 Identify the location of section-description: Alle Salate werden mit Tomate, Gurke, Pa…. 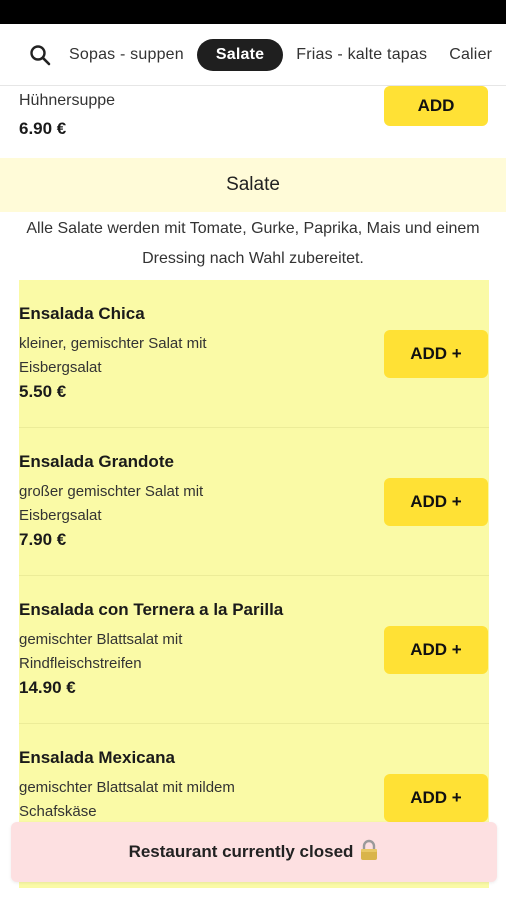
(253, 243).